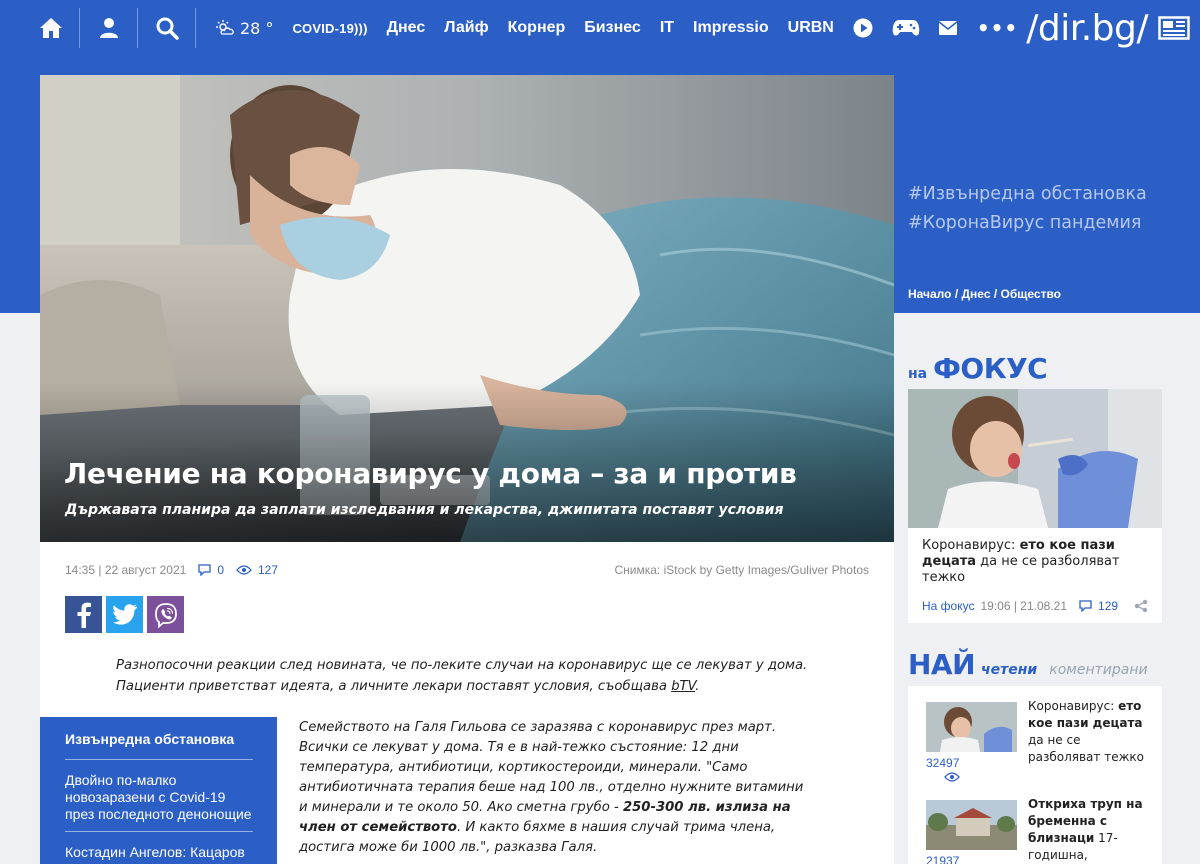  I want to click on nav-dnes: Днес, so click(406, 28).